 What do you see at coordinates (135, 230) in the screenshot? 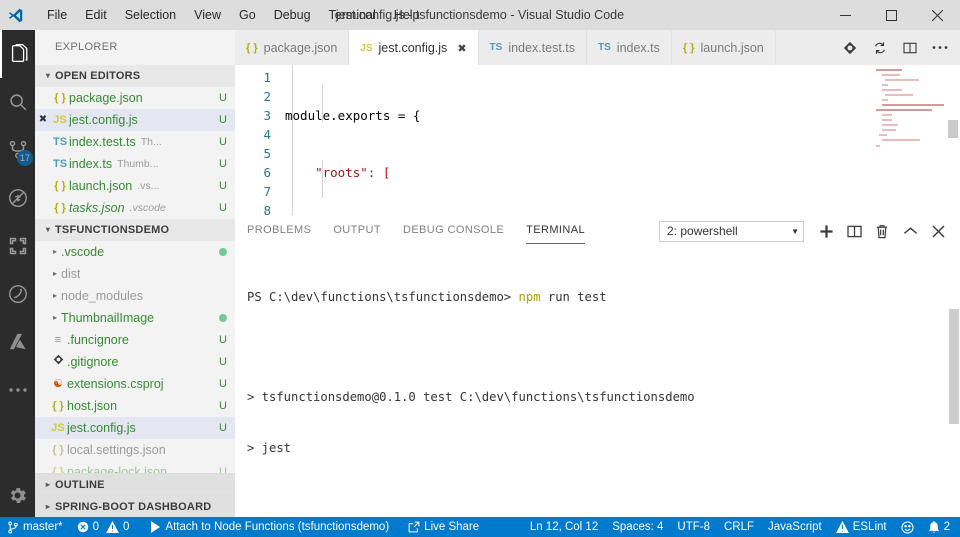
I see `section-project-root: ▾ TSFUNCTIONSDEMO` at bounding box center [135, 230].